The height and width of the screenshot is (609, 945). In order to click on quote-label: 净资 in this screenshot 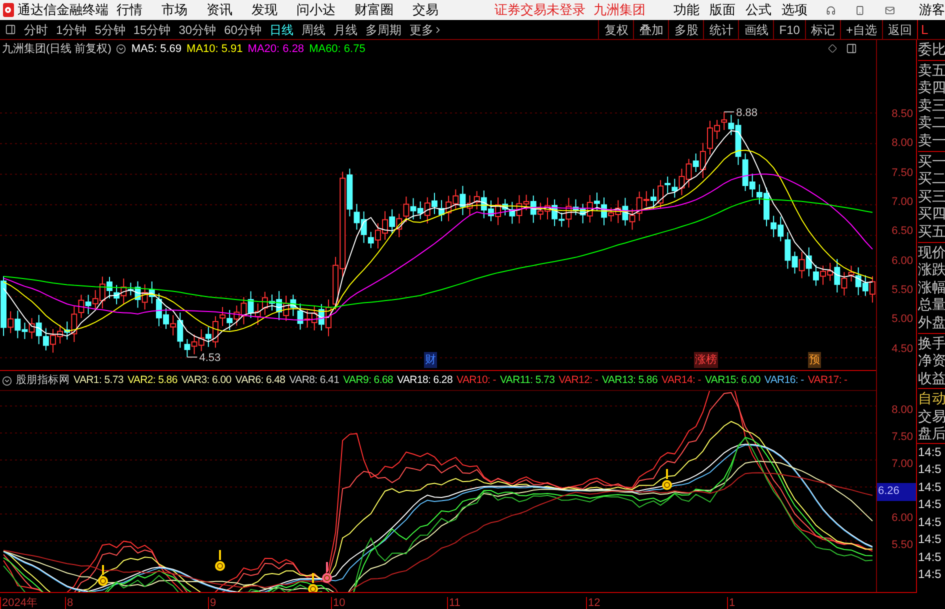, I will do `click(931, 361)`.